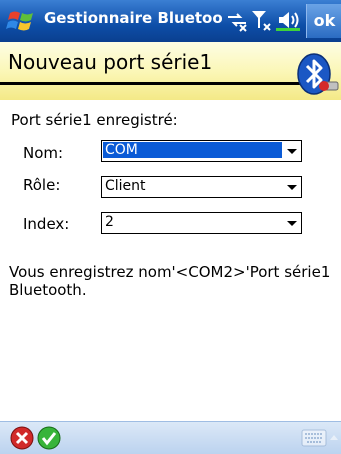 The height and width of the screenshot is (454, 341). I want to click on bottom-bar, so click(170, 437).